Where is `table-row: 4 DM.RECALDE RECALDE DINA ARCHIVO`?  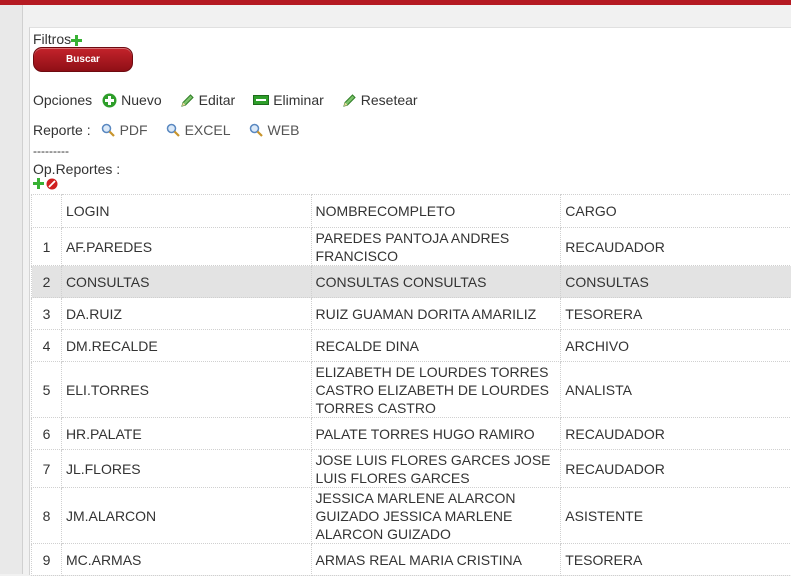
table-row: 4 DM.RECALDE RECALDE DINA ARCHIVO is located at coordinates (411, 346).